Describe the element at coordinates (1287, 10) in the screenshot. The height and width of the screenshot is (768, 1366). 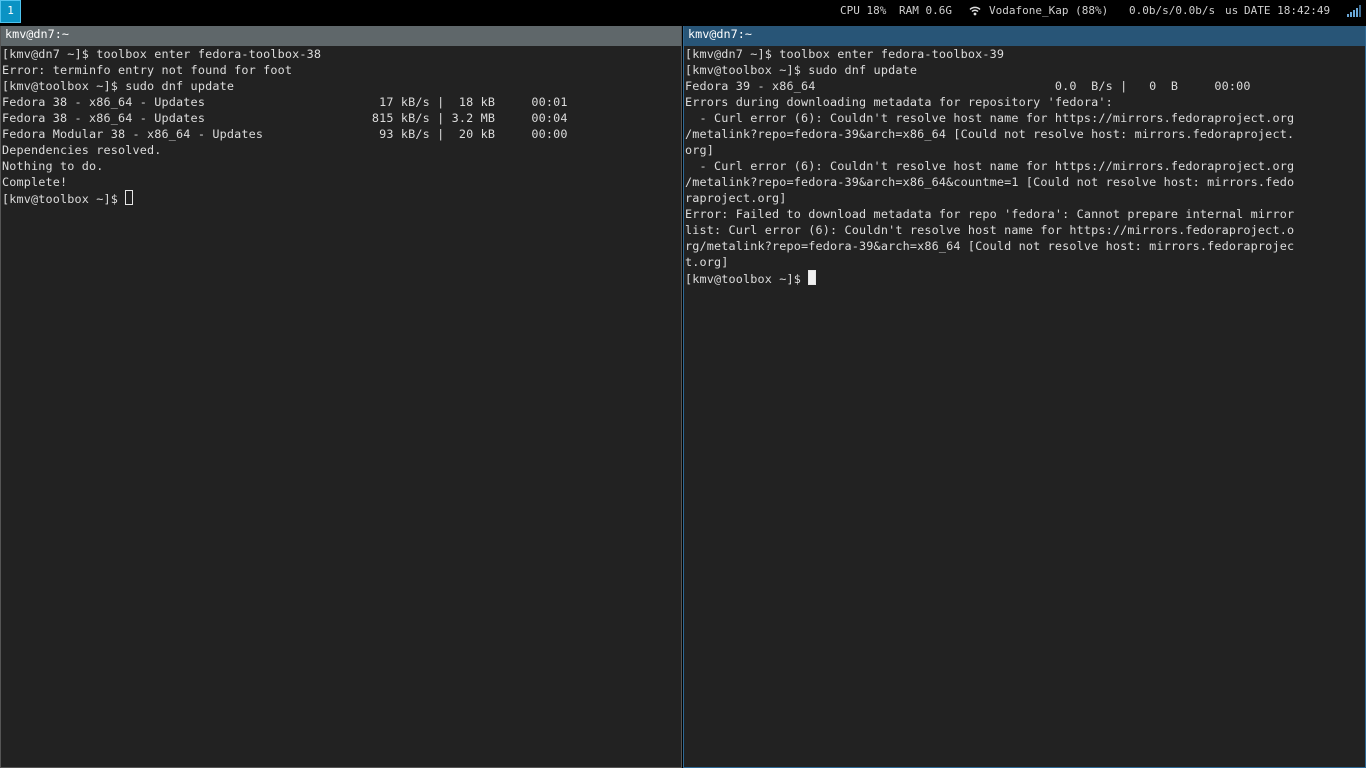
I see `clock: DATE 18:42:49` at that location.